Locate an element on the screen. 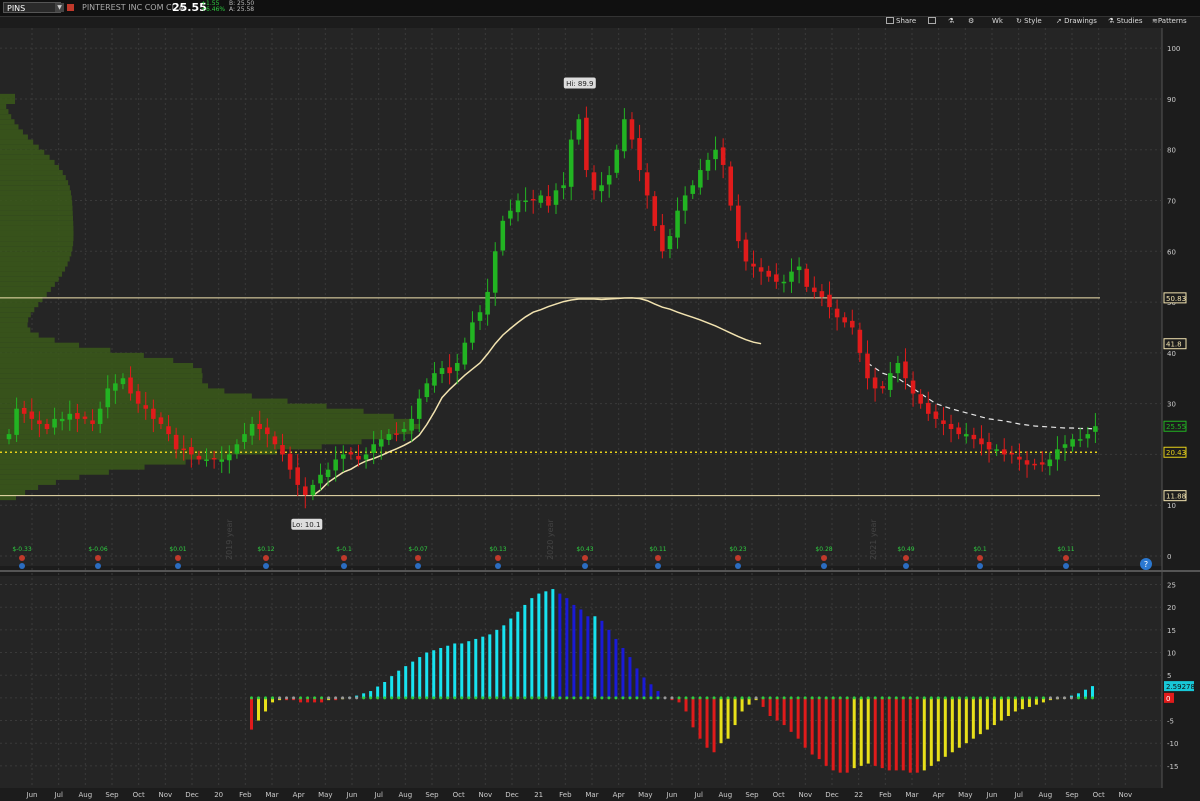 Image resolution: width=1200 pixels, height=801 pixels. hist-y-tick-label: 5 is located at coordinates (1169, 676).